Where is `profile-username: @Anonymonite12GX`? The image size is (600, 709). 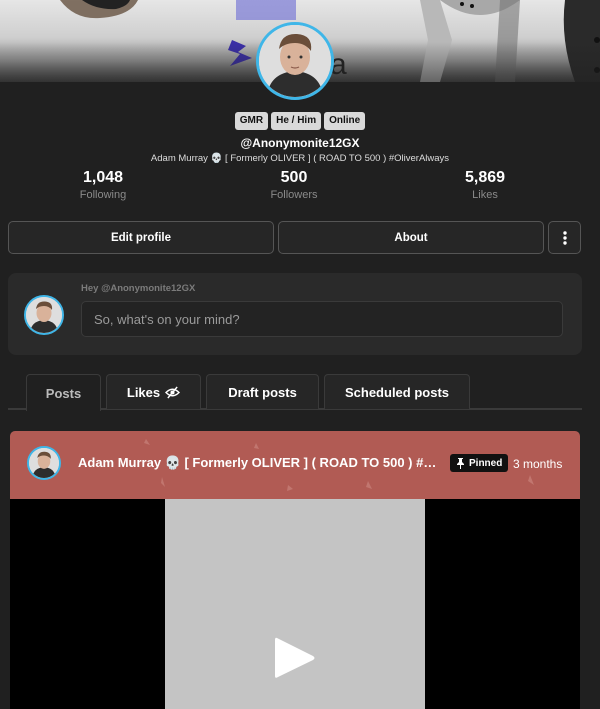
profile-username: @Anonymonite12GX is located at coordinates (300, 143).